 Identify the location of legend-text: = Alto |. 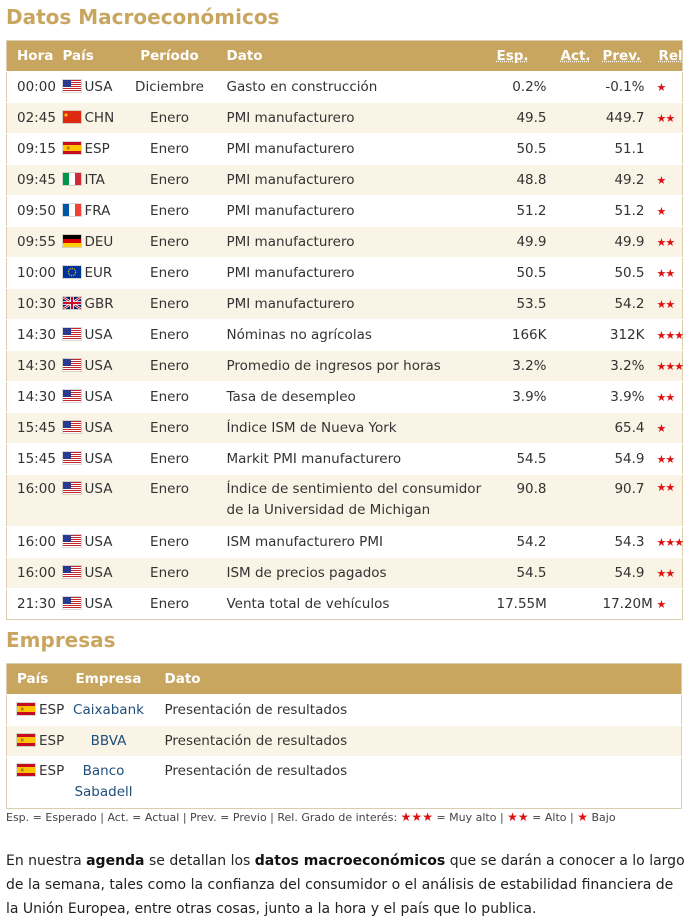
(553, 817).